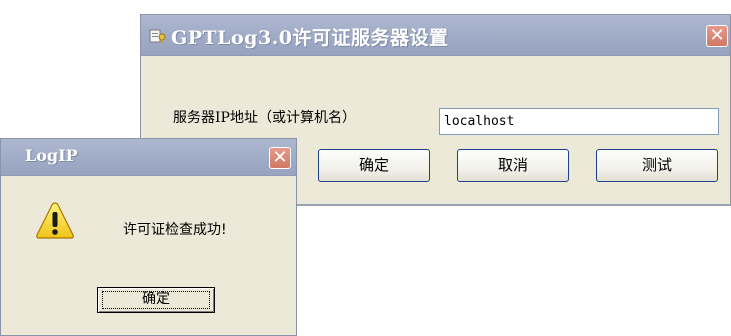 The height and width of the screenshot is (336, 731). Describe the element at coordinates (657, 165) in the screenshot. I see `test-button: 测试` at that location.